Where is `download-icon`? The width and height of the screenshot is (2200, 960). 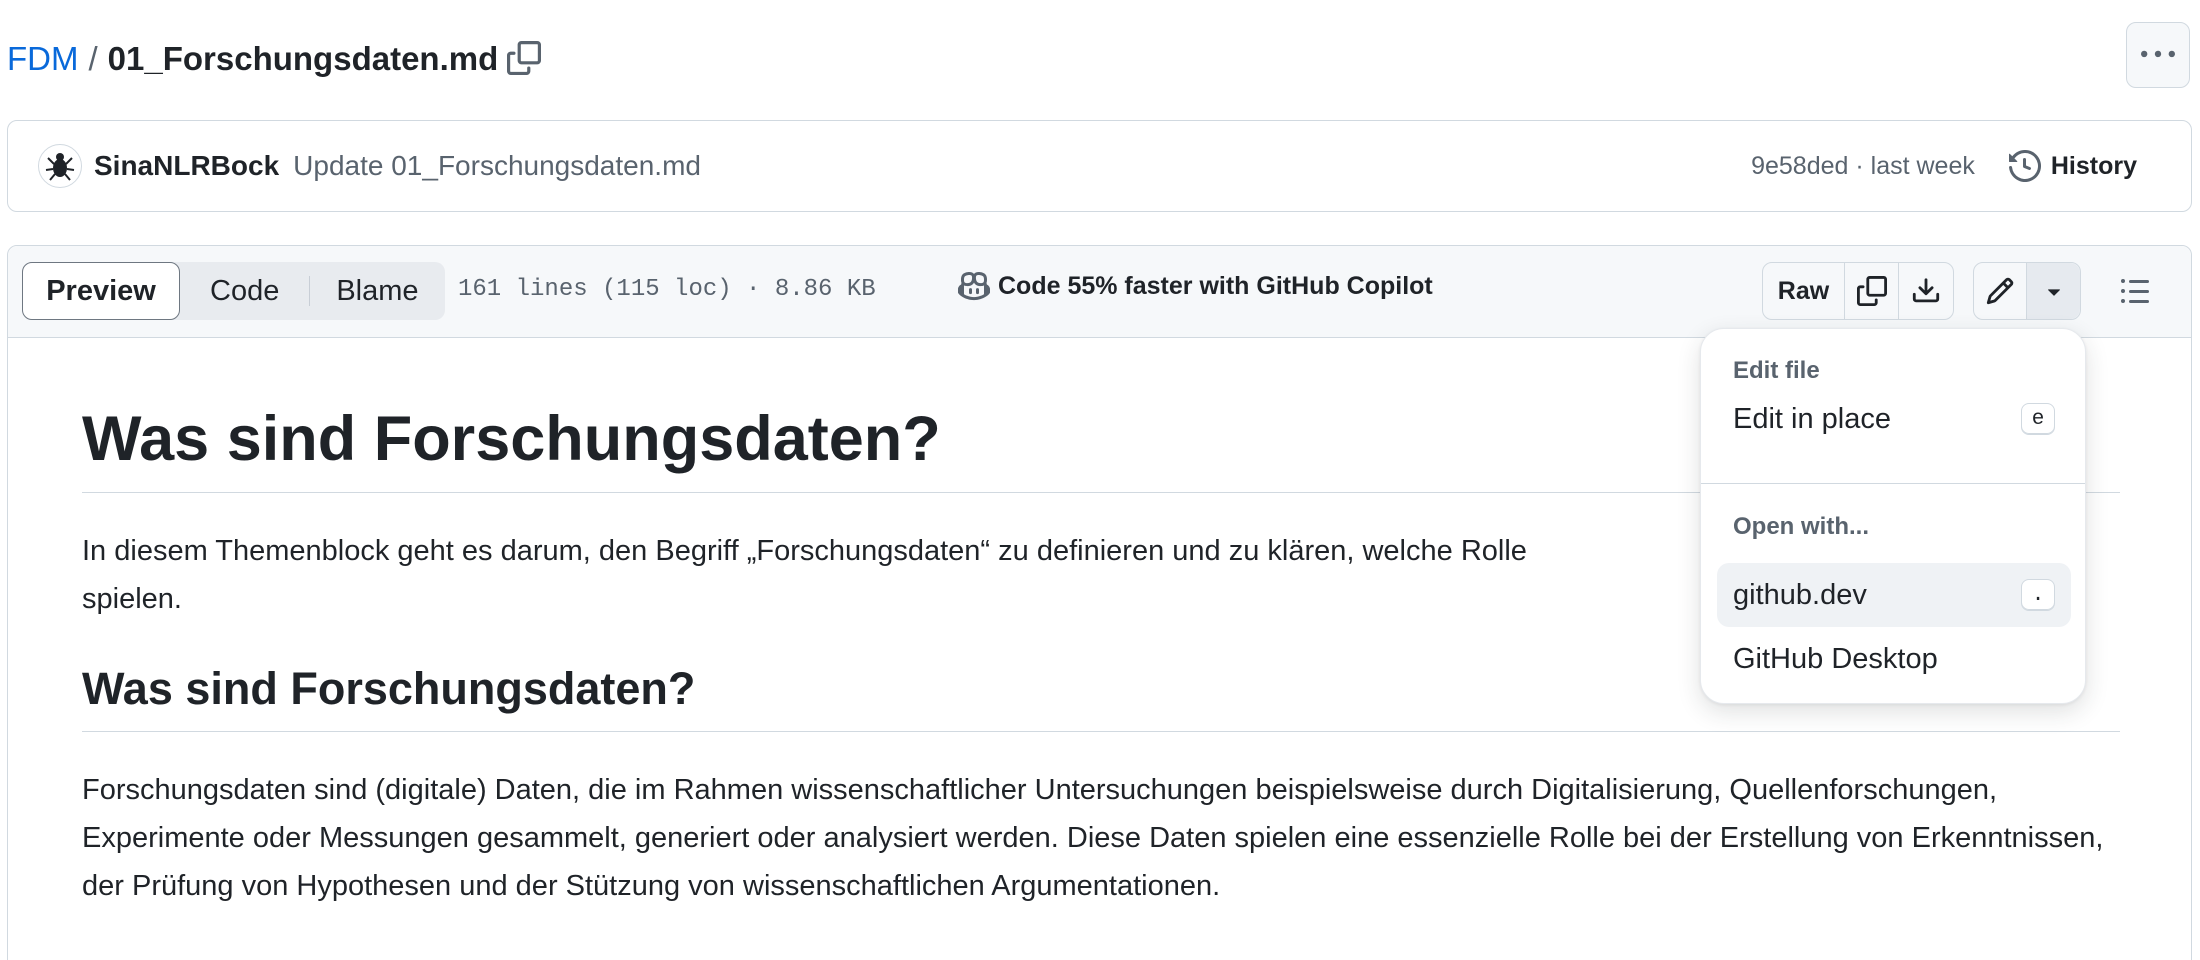
download-icon is located at coordinates (1926, 291).